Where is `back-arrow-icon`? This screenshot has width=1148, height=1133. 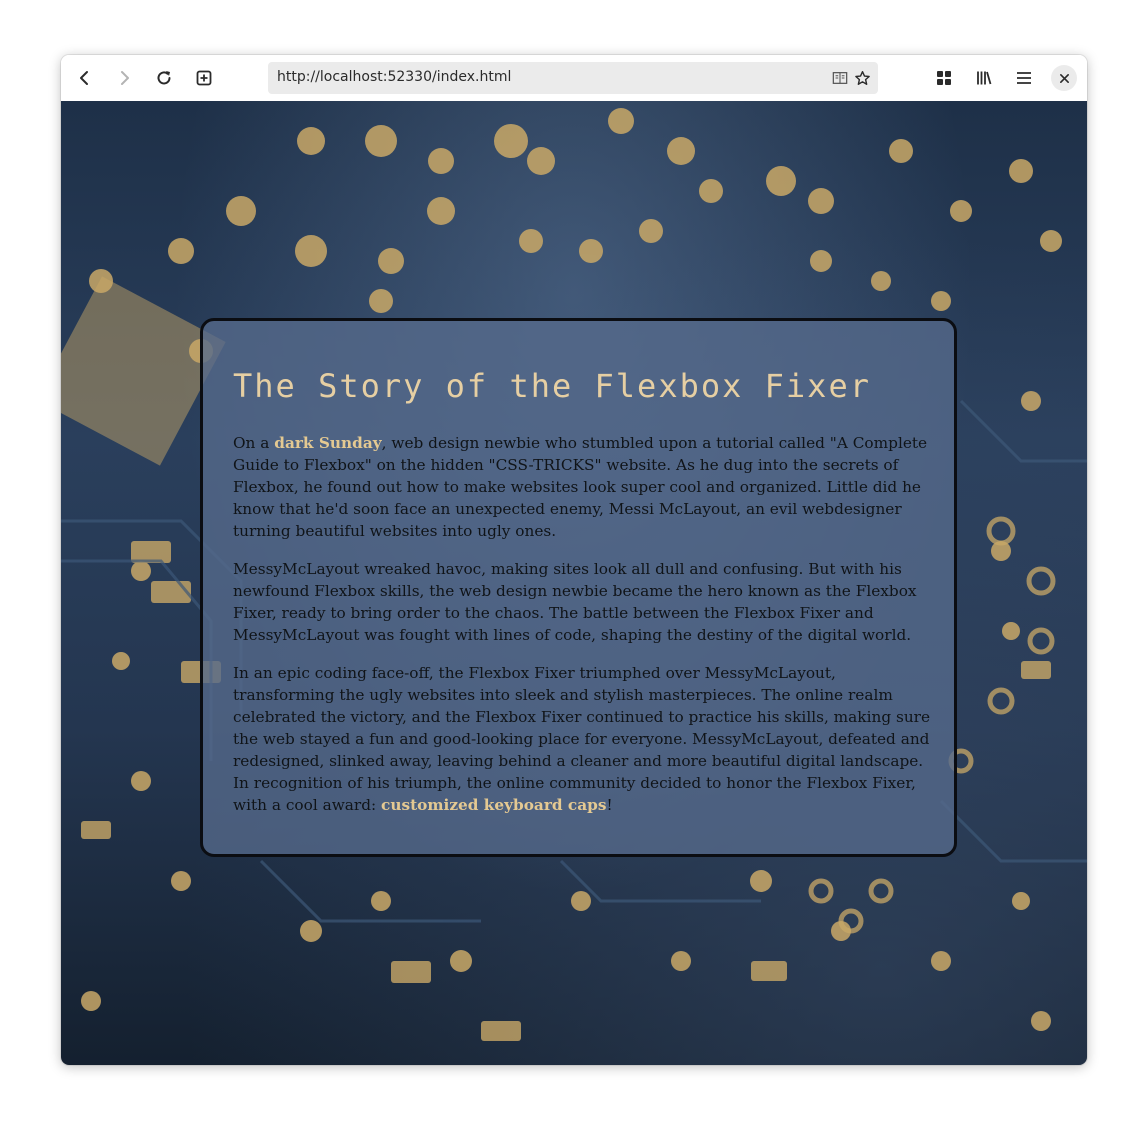
back-arrow-icon is located at coordinates (84, 78).